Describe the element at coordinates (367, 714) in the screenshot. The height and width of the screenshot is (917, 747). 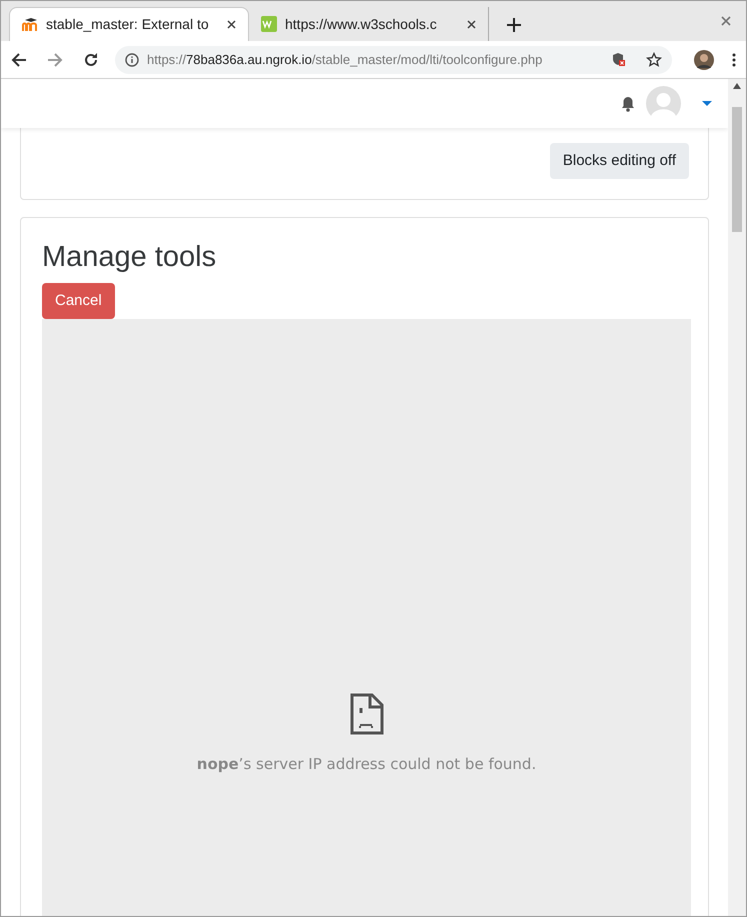
I see `sad-page-icon` at that location.